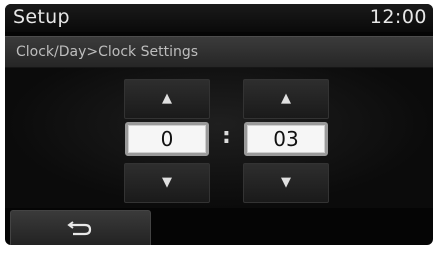  I want to click on hour-down-button: ▼, so click(167, 183).